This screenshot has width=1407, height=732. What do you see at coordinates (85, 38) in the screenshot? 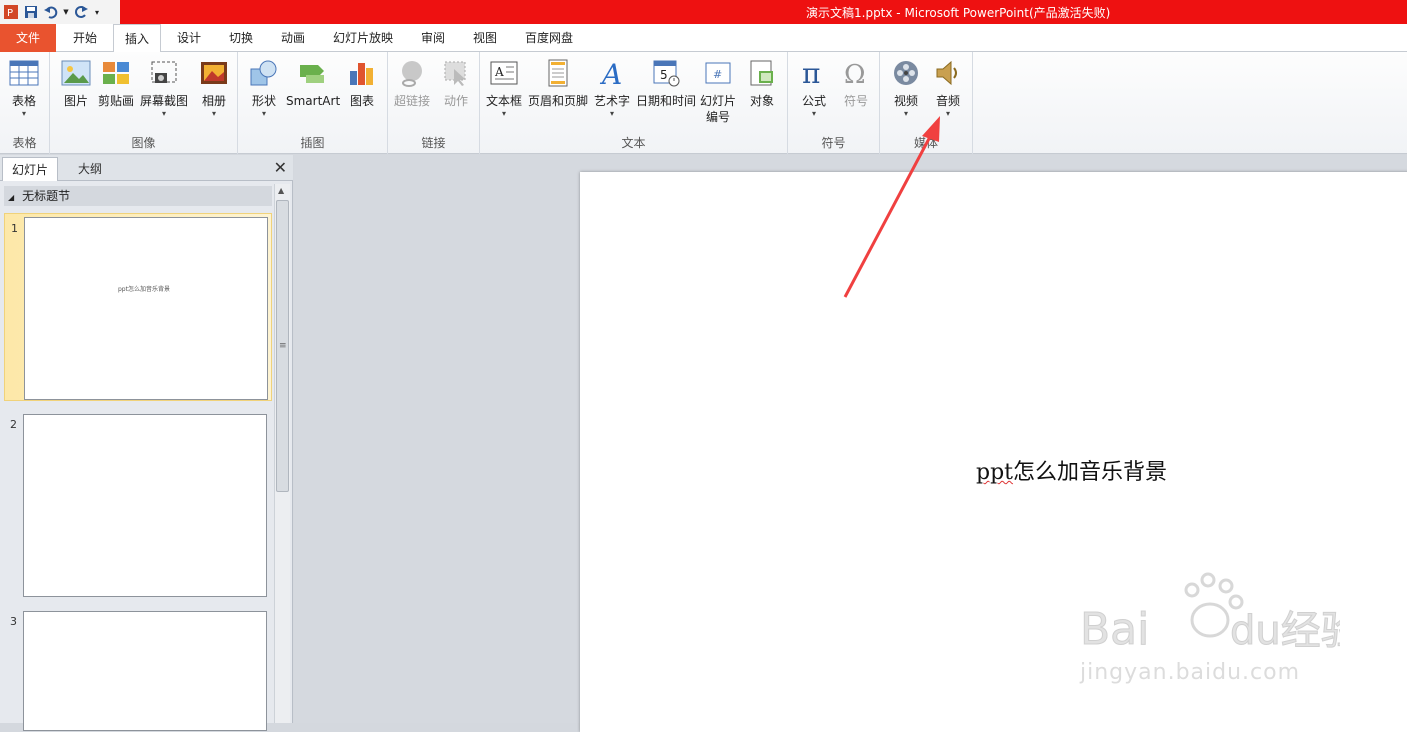
I see `tab-home: 开始` at bounding box center [85, 38].